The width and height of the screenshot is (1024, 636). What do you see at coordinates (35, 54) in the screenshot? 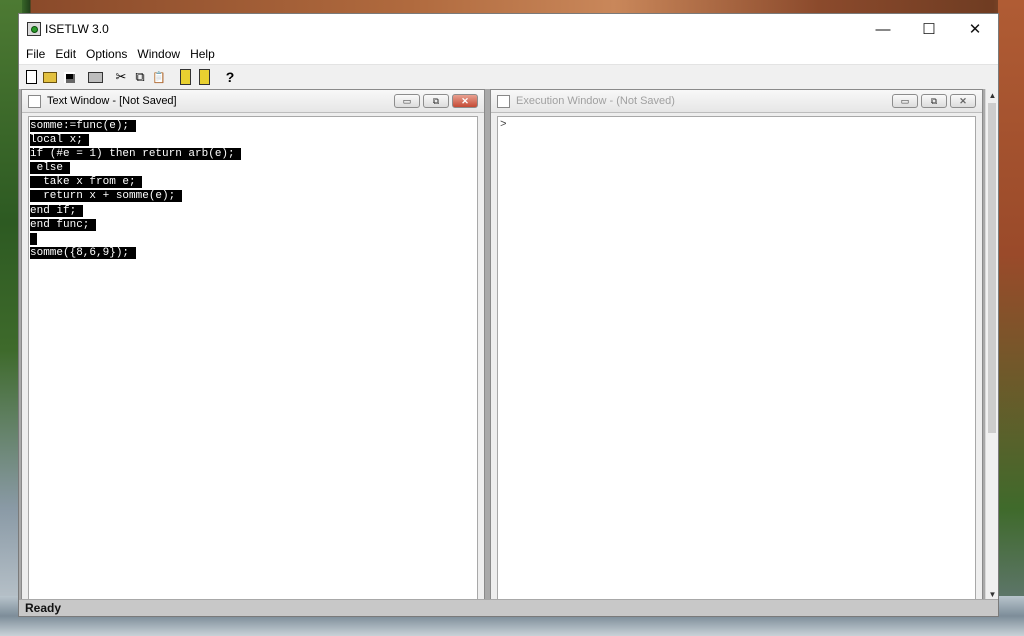
I see `menu-file: File` at bounding box center [35, 54].